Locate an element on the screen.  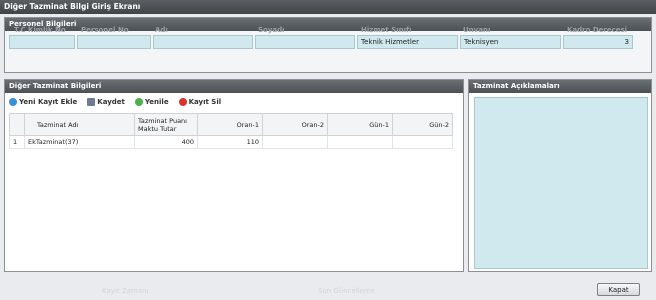
cell-oran-1: 110 is located at coordinates (230, 142).